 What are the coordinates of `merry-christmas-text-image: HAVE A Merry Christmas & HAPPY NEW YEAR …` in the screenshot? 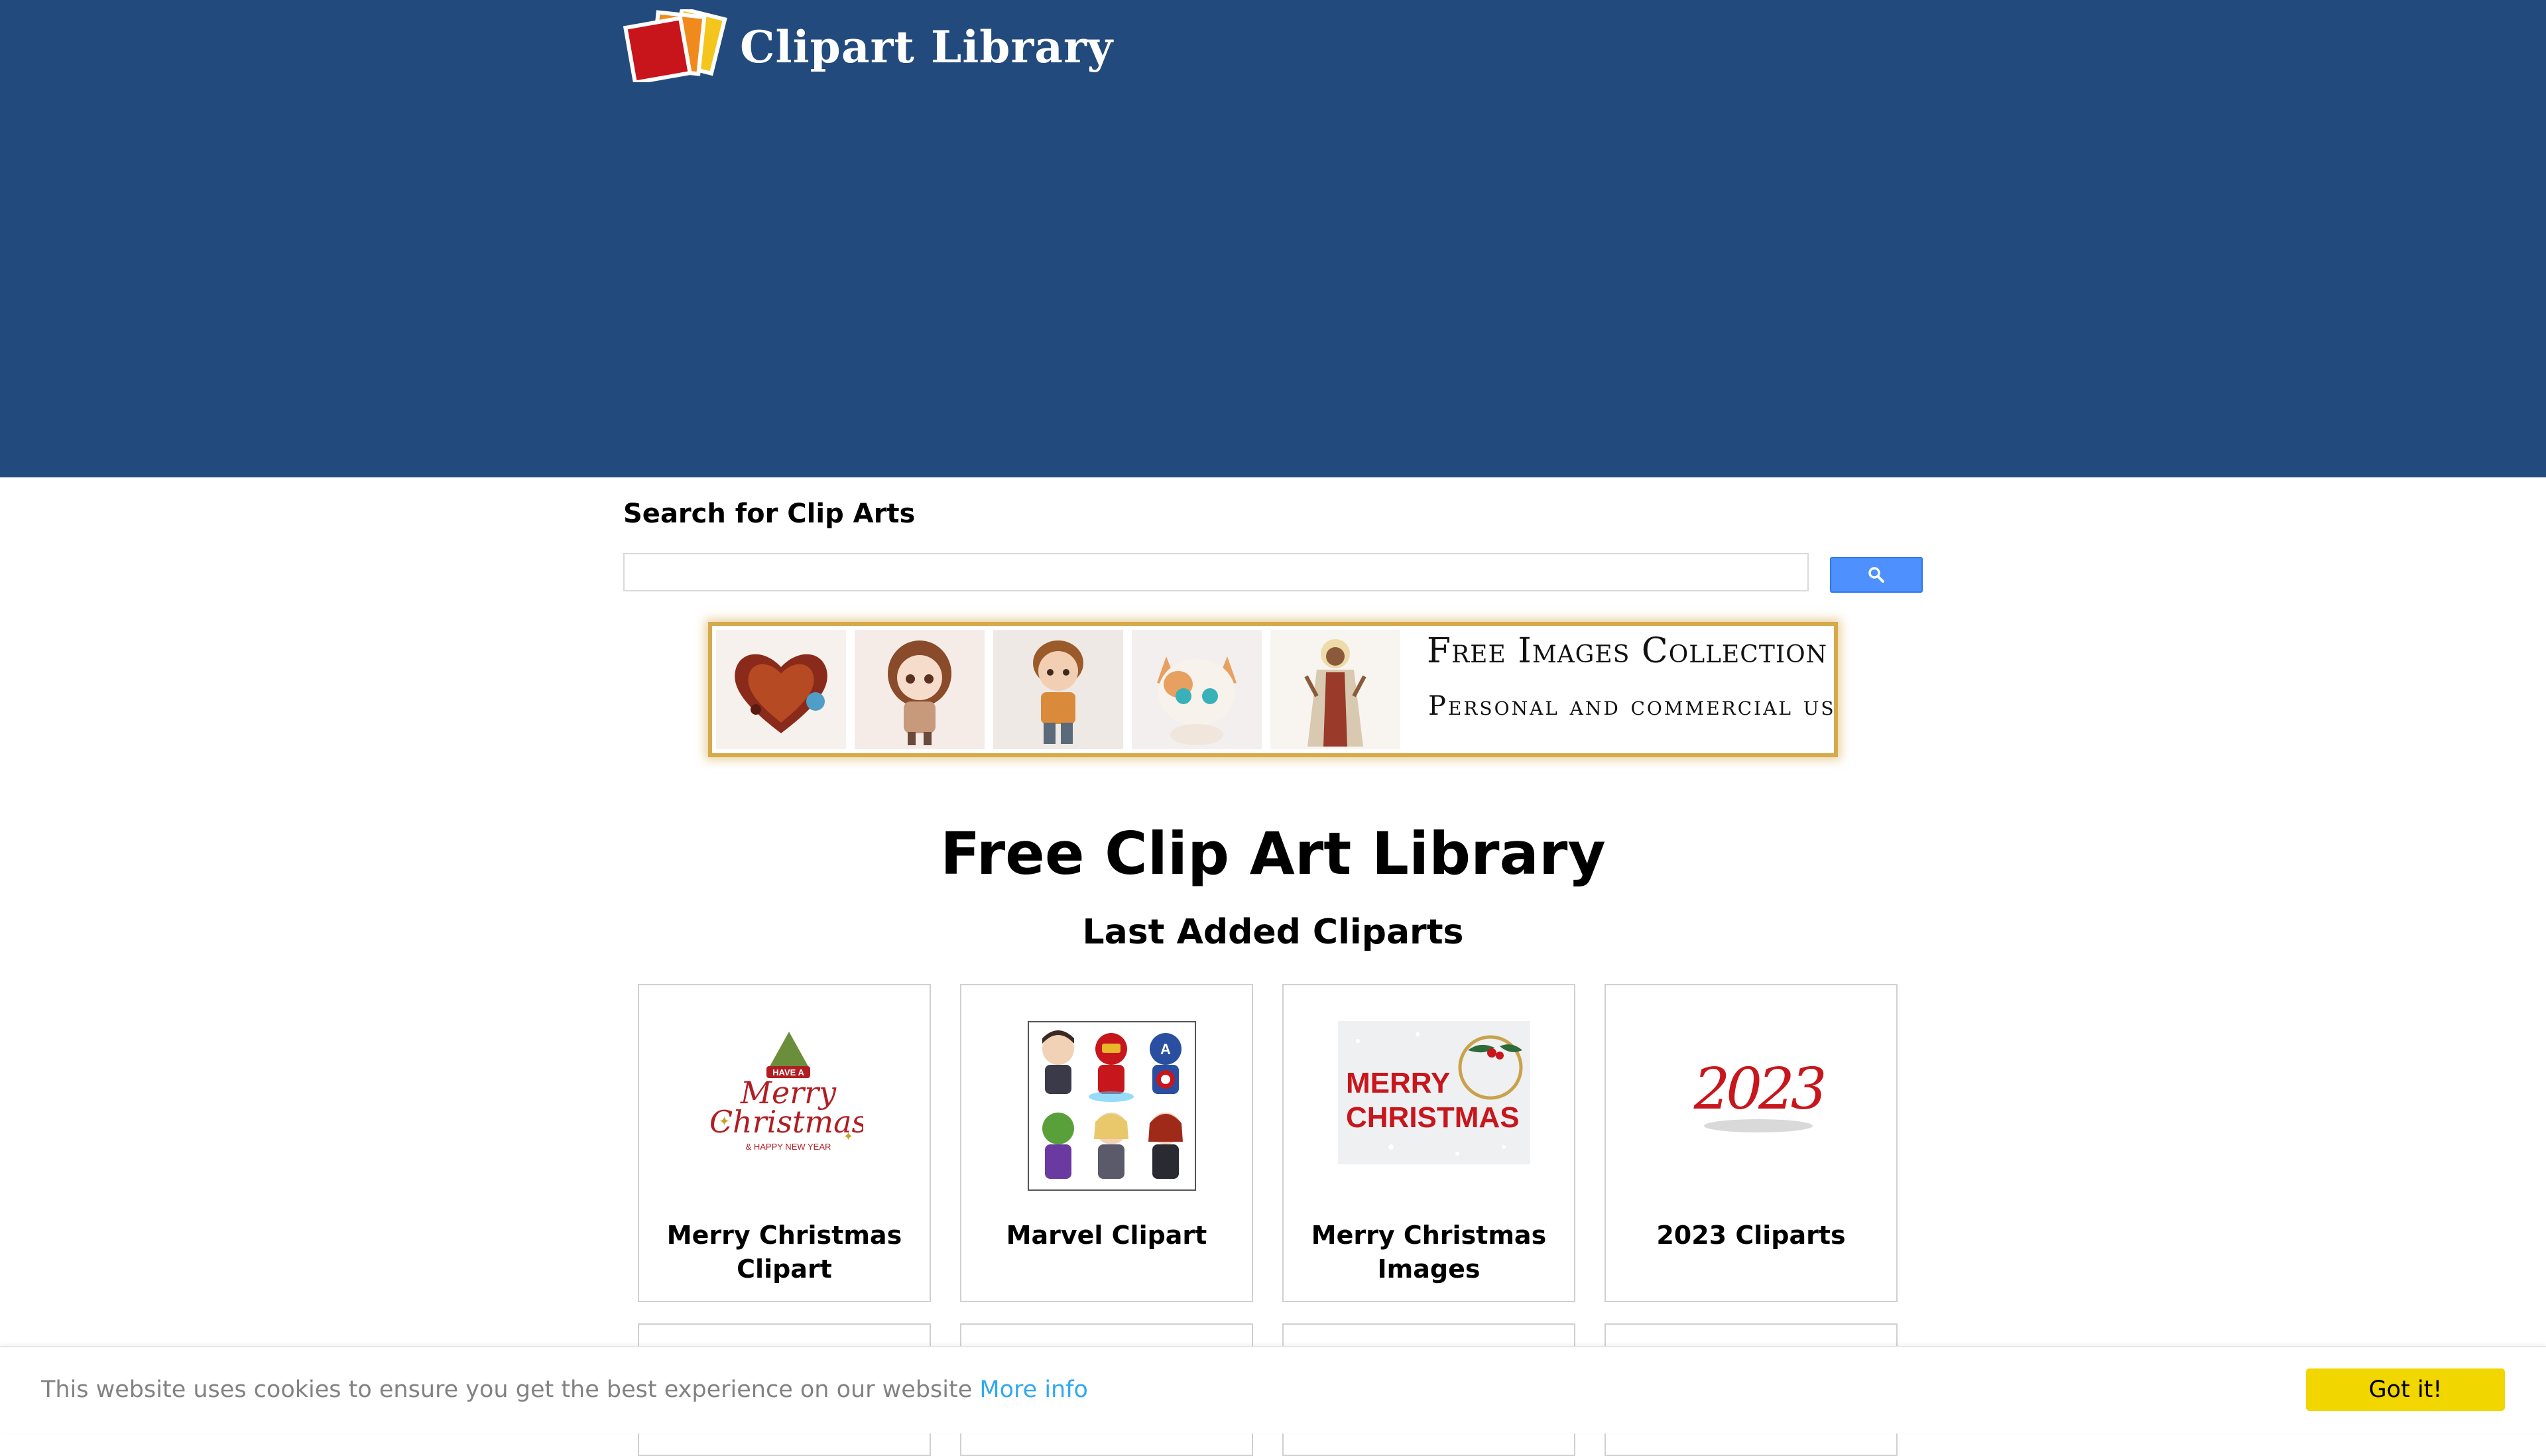 It's located at (786, 1099).